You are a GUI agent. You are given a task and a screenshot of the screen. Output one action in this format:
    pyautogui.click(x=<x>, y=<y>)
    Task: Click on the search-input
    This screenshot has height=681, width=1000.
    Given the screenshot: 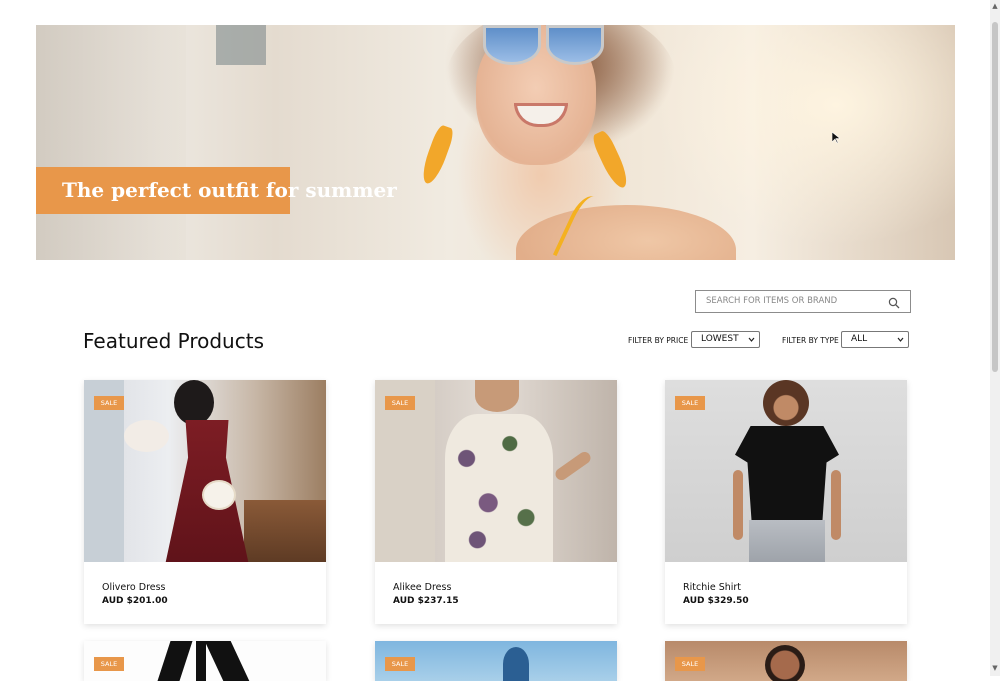 What is the action you would take?
    pyautogui.click(x=791, y=300)
    